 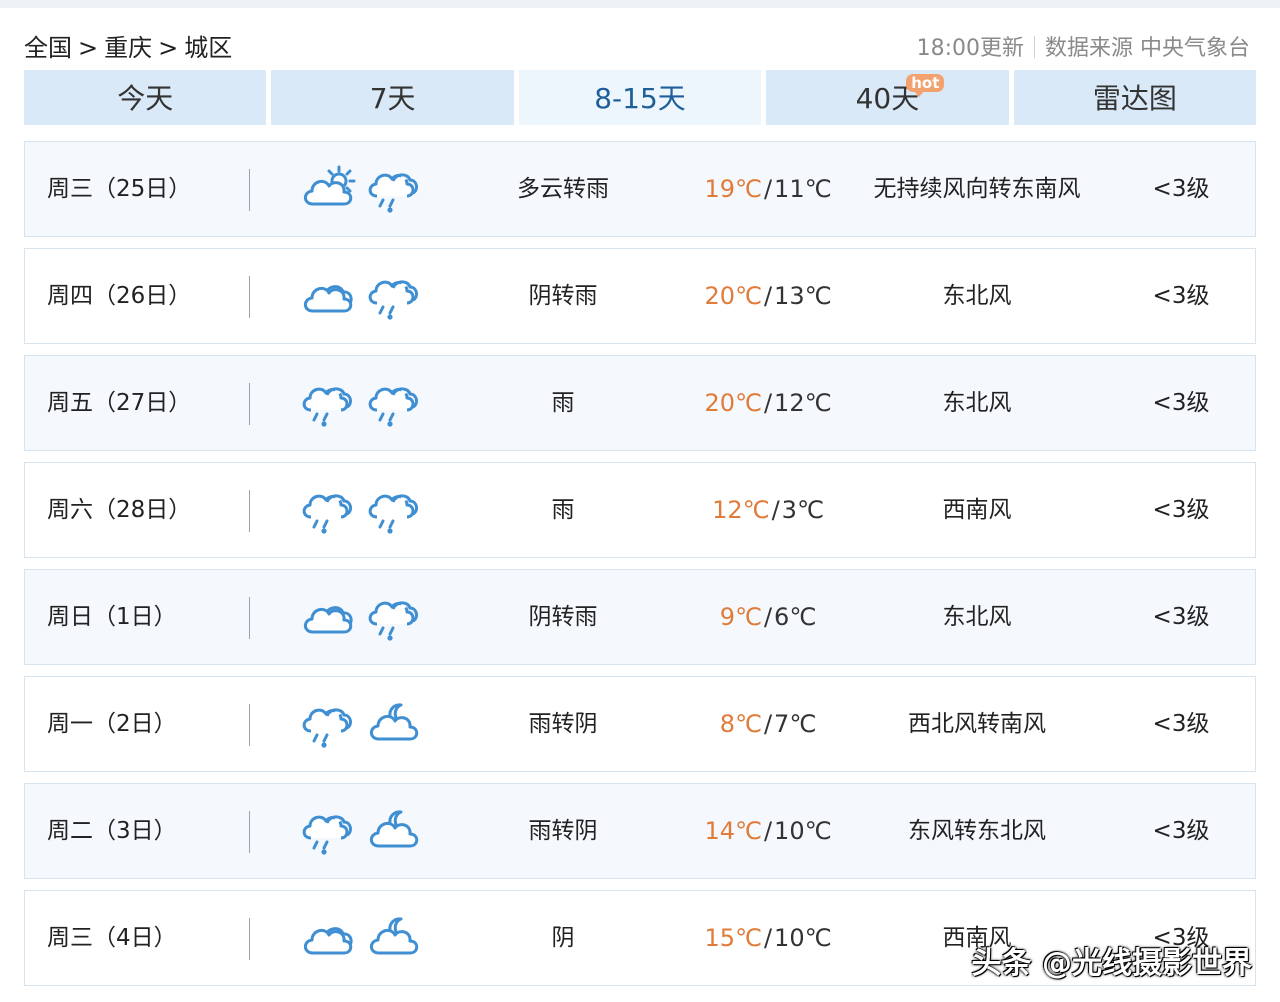 I want to click on breadcrumb-national: 全国, so click(x=48, y=45).